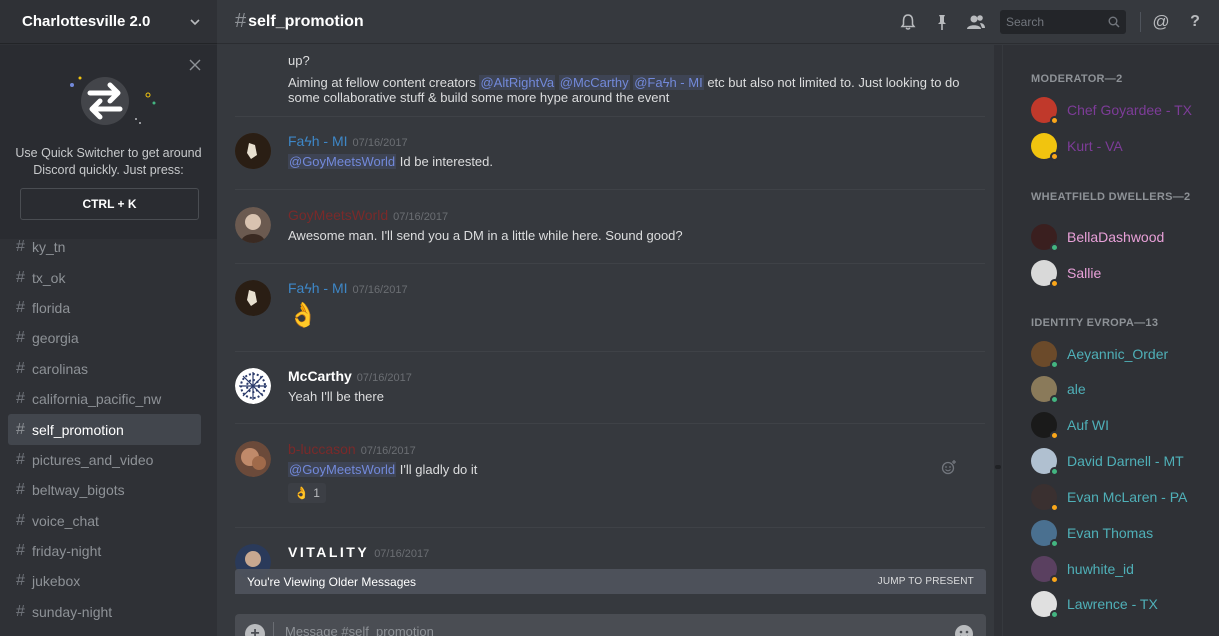 The height and width of the screenshot is (636, 1219). I want to click on member-item: Evan Thomas, so click(1121, 533).